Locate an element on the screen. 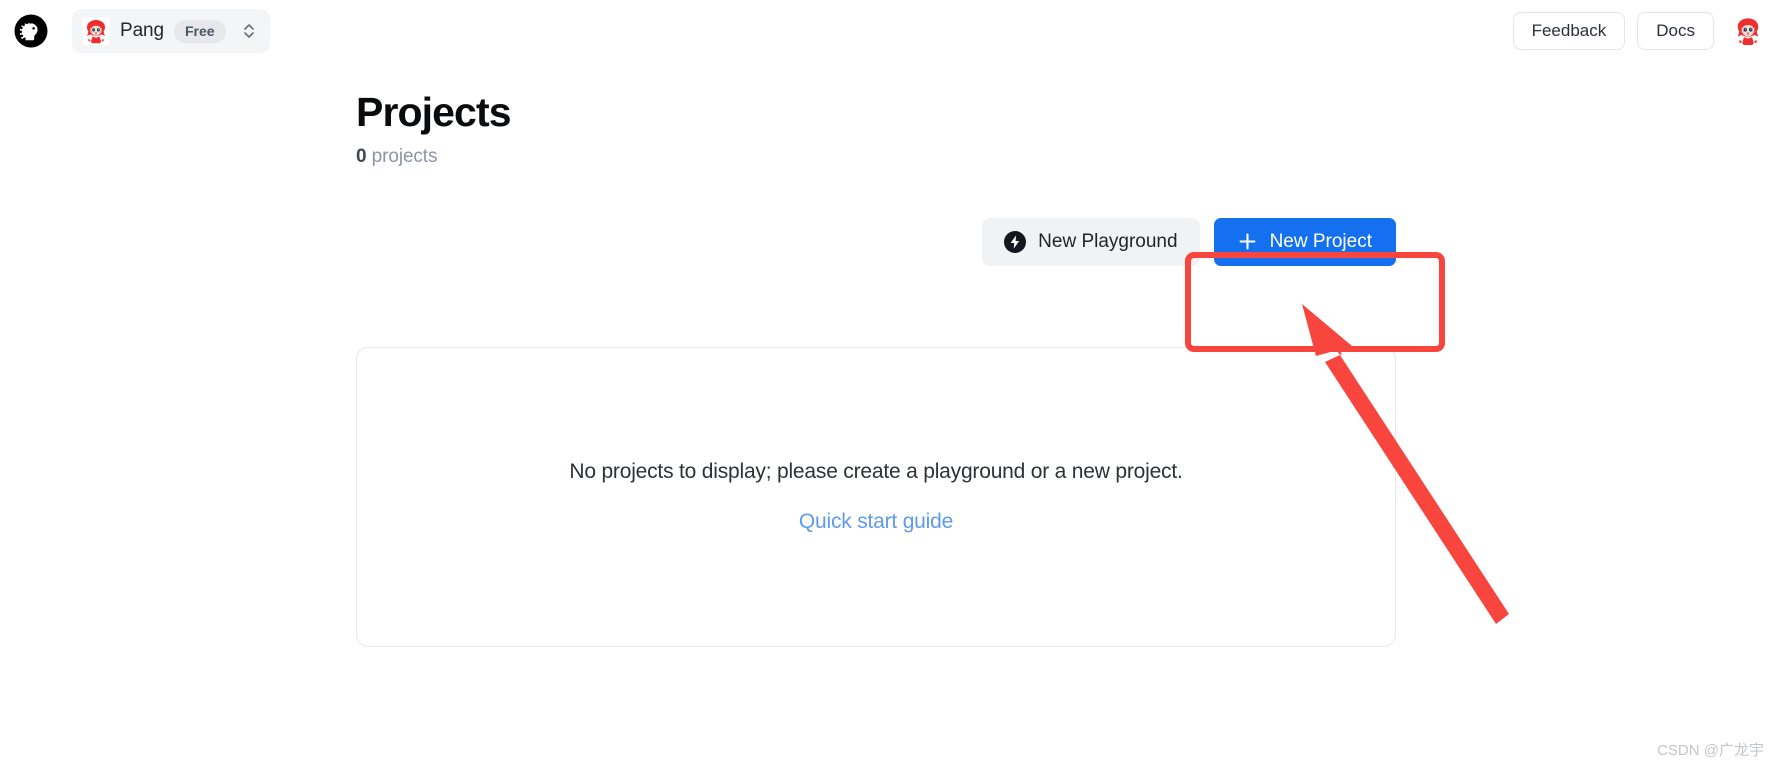 Image resolution: width=1784 pixels, height=774 pixels. header-actions: Feedback Docs is located at coordinates (1638, 31).